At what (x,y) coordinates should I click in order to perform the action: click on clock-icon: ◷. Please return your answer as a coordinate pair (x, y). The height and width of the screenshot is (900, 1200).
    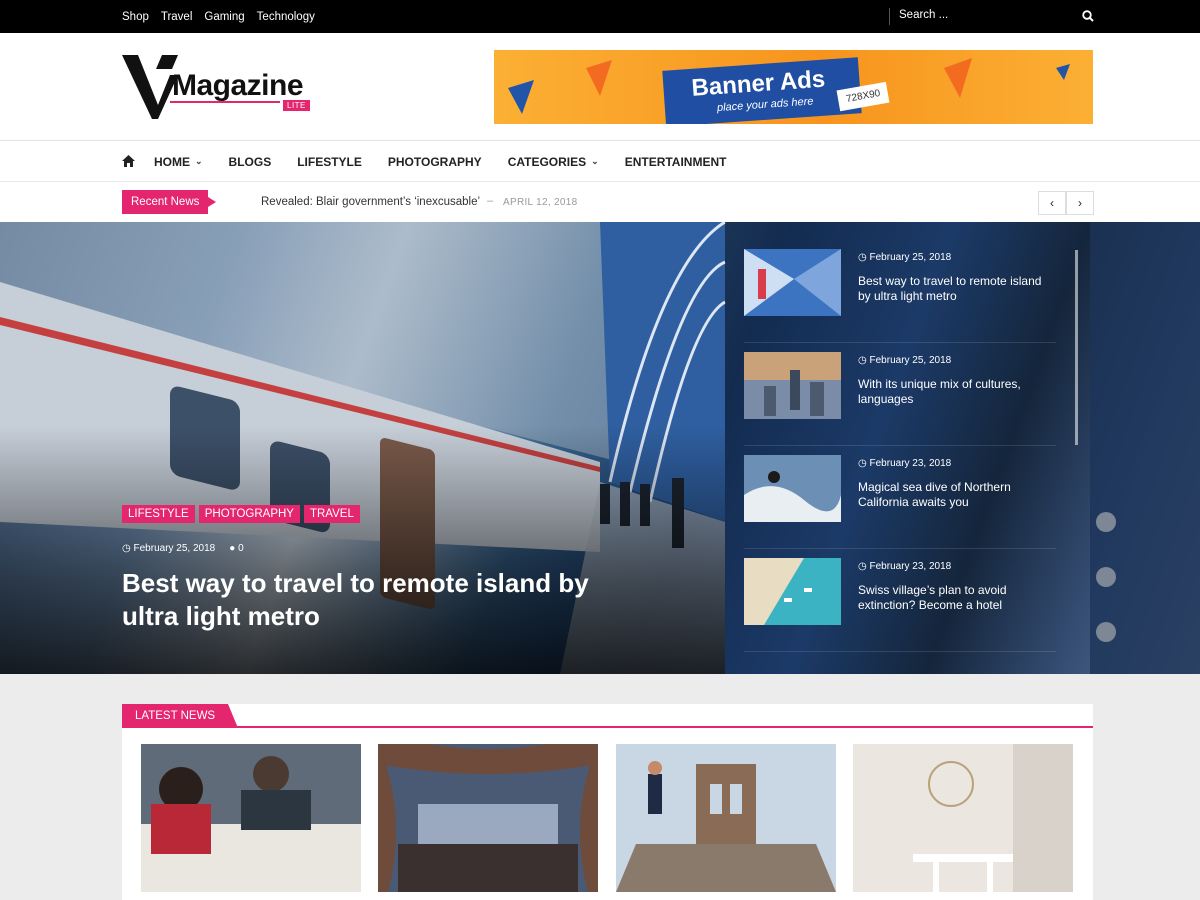
    Looking at the image, I should click on (126, 548).